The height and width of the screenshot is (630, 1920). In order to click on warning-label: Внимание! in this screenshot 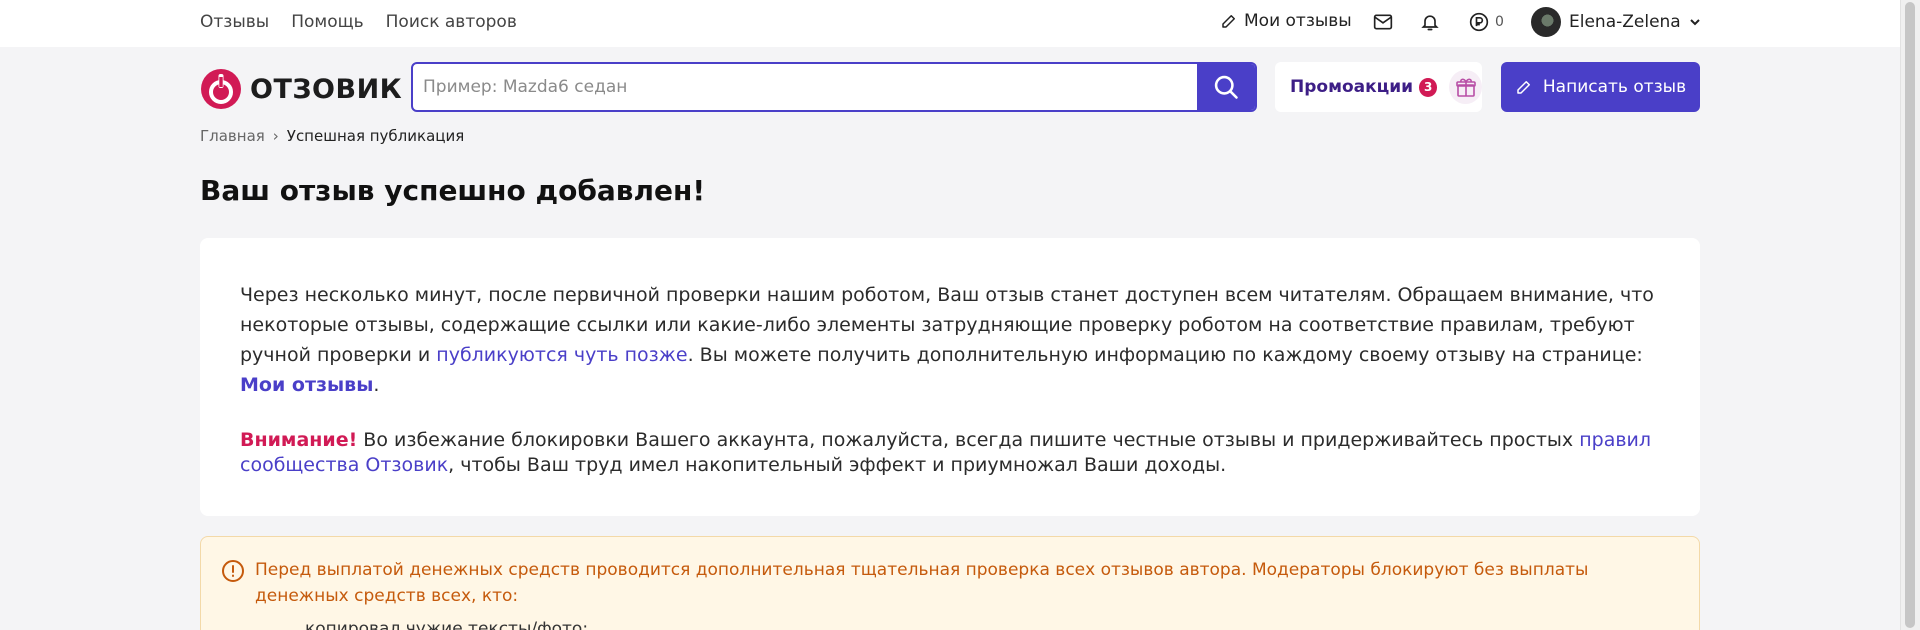, I will do `click(299, 440)`.